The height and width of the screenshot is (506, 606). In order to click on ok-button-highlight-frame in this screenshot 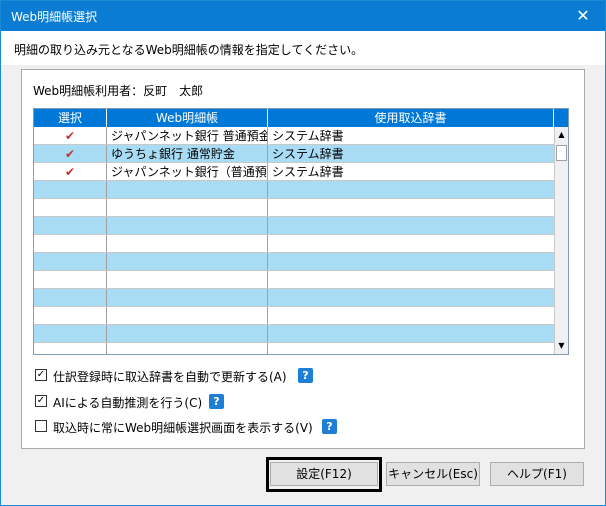, I will do `click(324, 474)`.